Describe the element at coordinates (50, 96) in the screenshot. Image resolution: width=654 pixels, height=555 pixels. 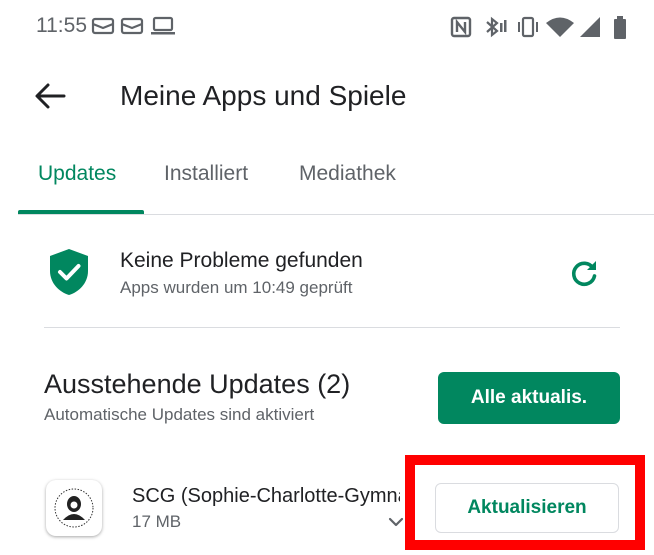
I see `back-arrow-icon` at that location.